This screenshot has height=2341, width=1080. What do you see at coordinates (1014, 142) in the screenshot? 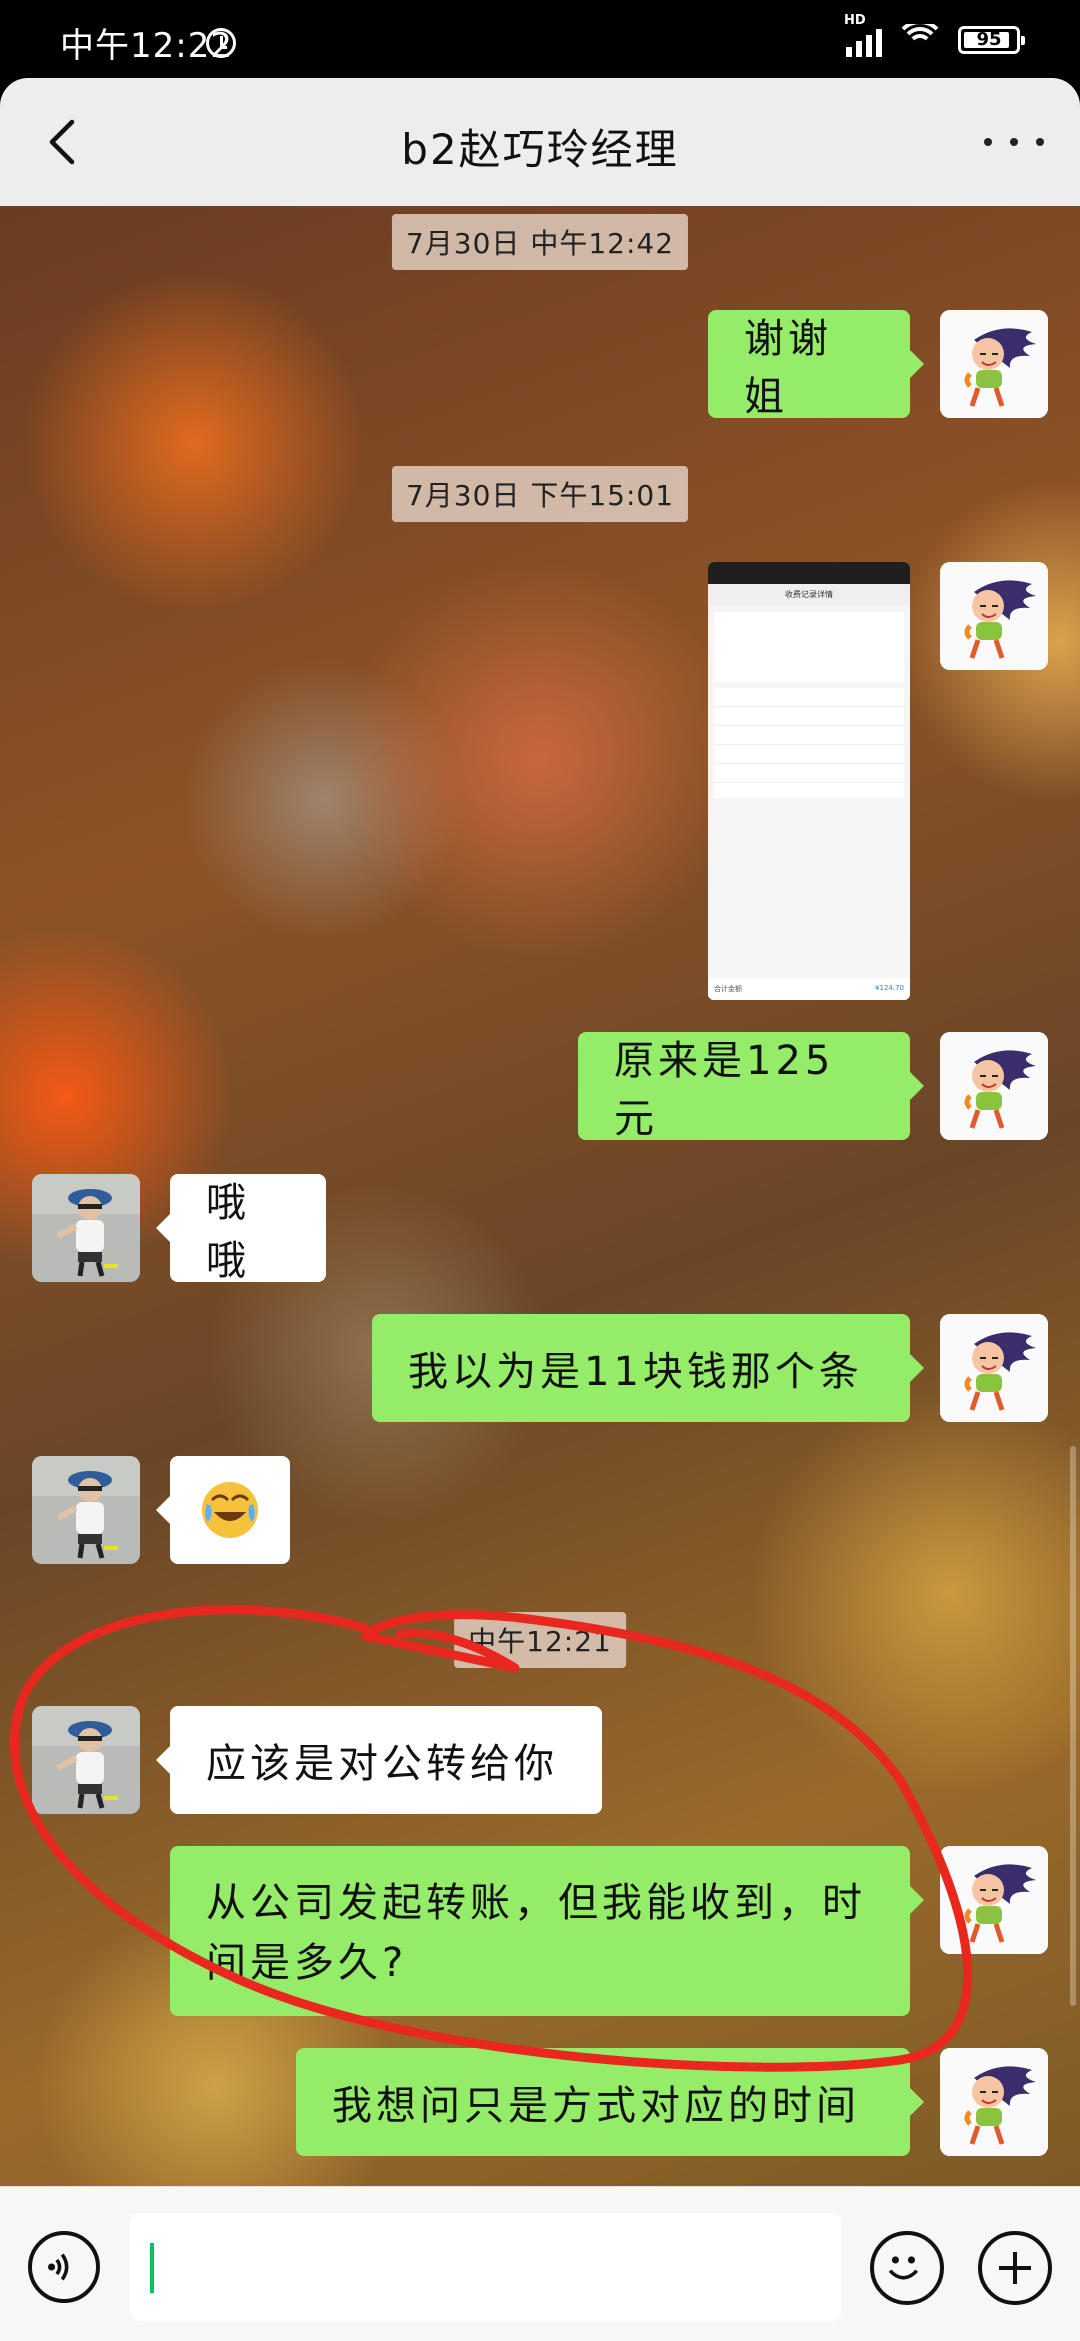
I see `more-options-icon` at bounding box center [1014, 142].